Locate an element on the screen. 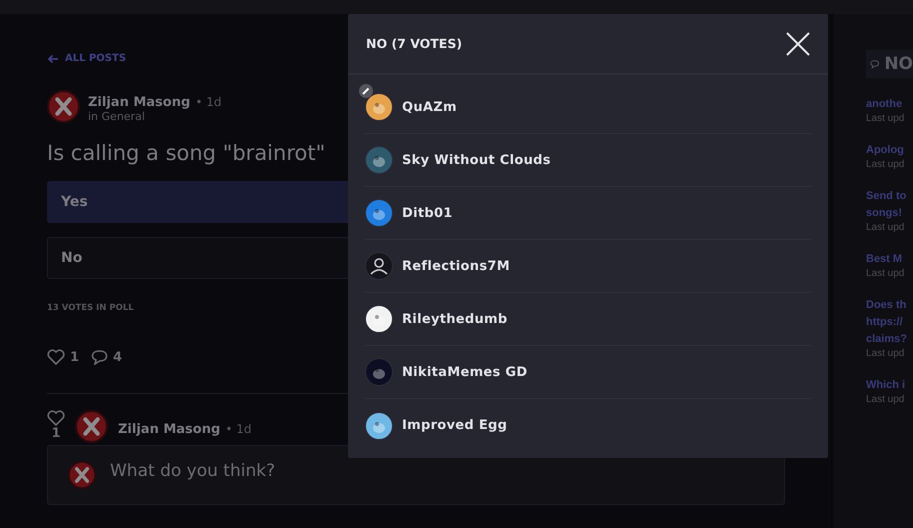 The height and width of the screenshot is (528, 913). voter-name: Improved Egg is located at coordinates (455, 425).